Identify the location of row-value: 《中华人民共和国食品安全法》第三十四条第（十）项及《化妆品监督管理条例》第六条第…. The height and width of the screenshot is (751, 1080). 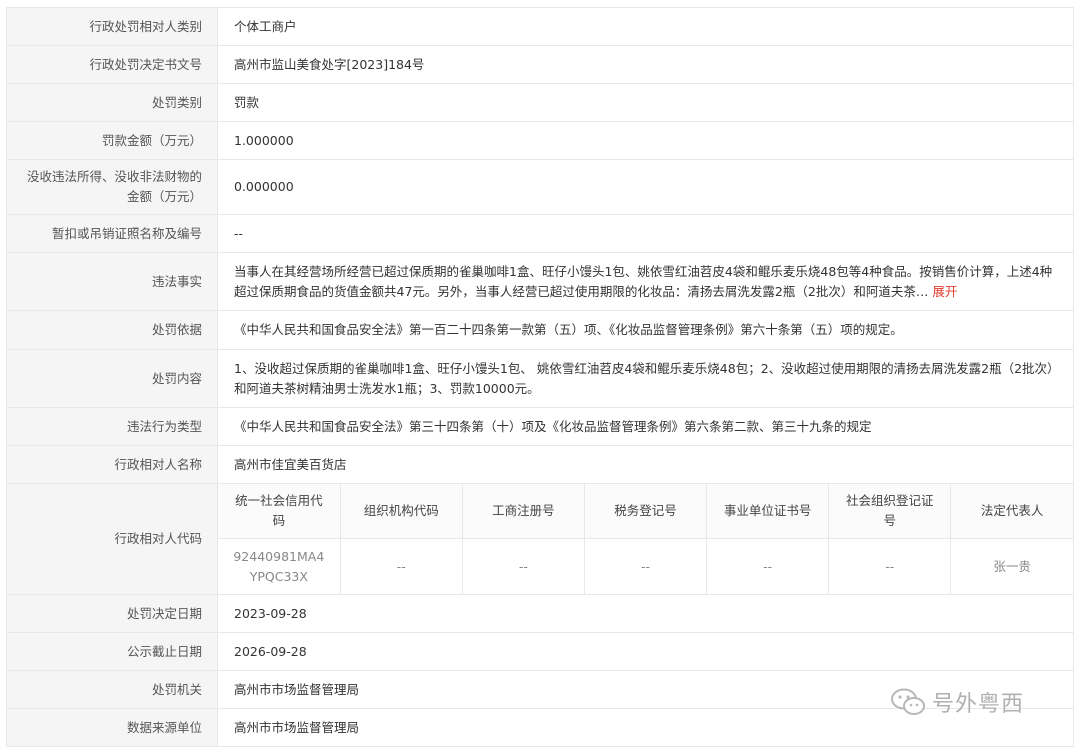
(645, 426).